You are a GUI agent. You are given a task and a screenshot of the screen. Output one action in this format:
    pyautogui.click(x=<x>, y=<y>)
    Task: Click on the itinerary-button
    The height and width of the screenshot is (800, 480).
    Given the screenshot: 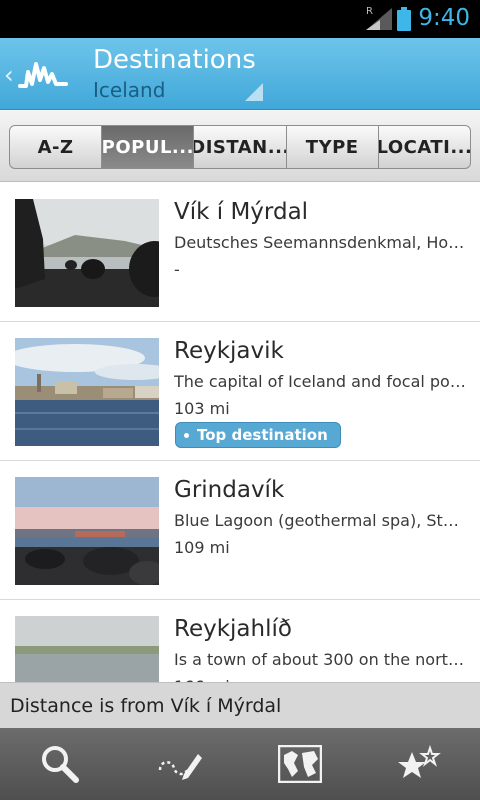 What is the action you would take?
    pyautogui.click(x=180, y=764)
    